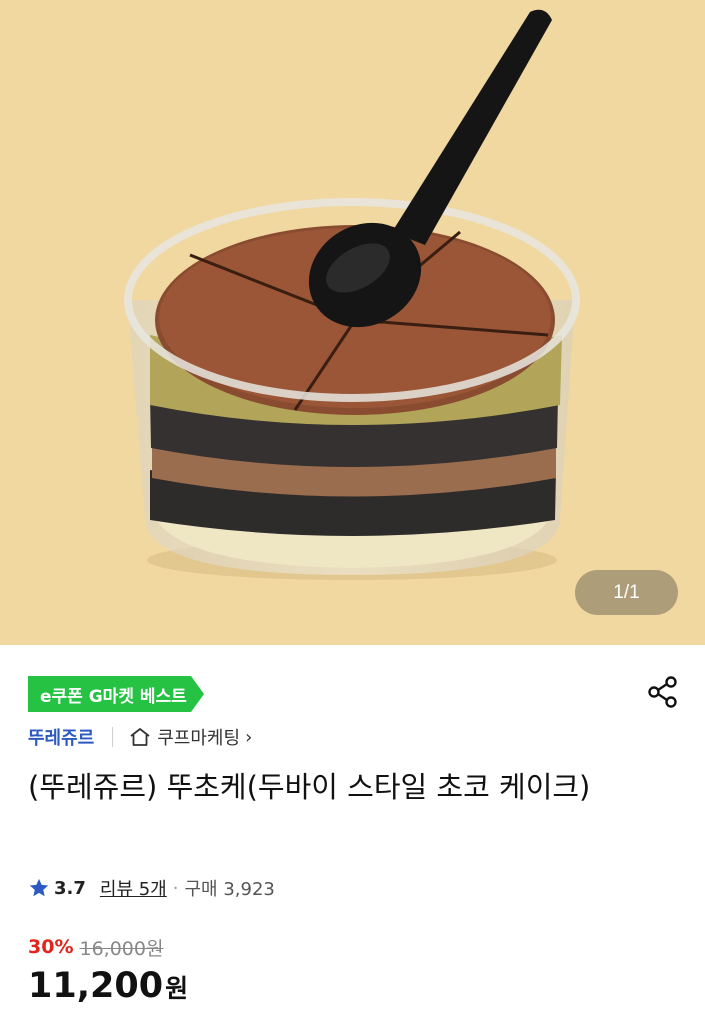 Image resolution: width=705 pixels, height=1024 pixels. I want to click on star-icon, so click(39, 887).